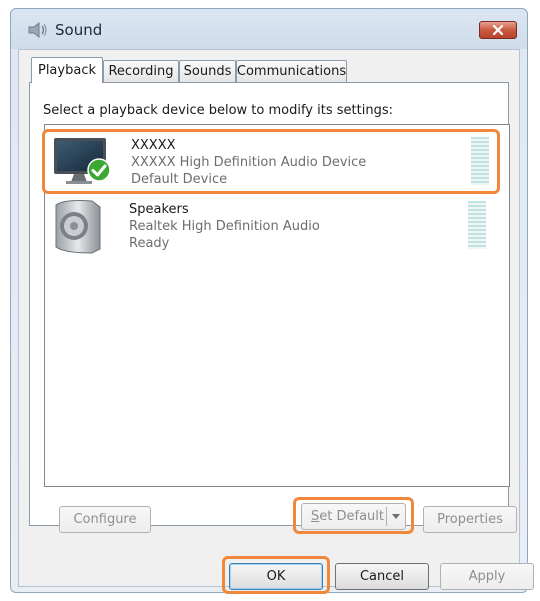 The height and width of the screenshot is (601, 540). I want to click on close-icon, so click(498, 30).